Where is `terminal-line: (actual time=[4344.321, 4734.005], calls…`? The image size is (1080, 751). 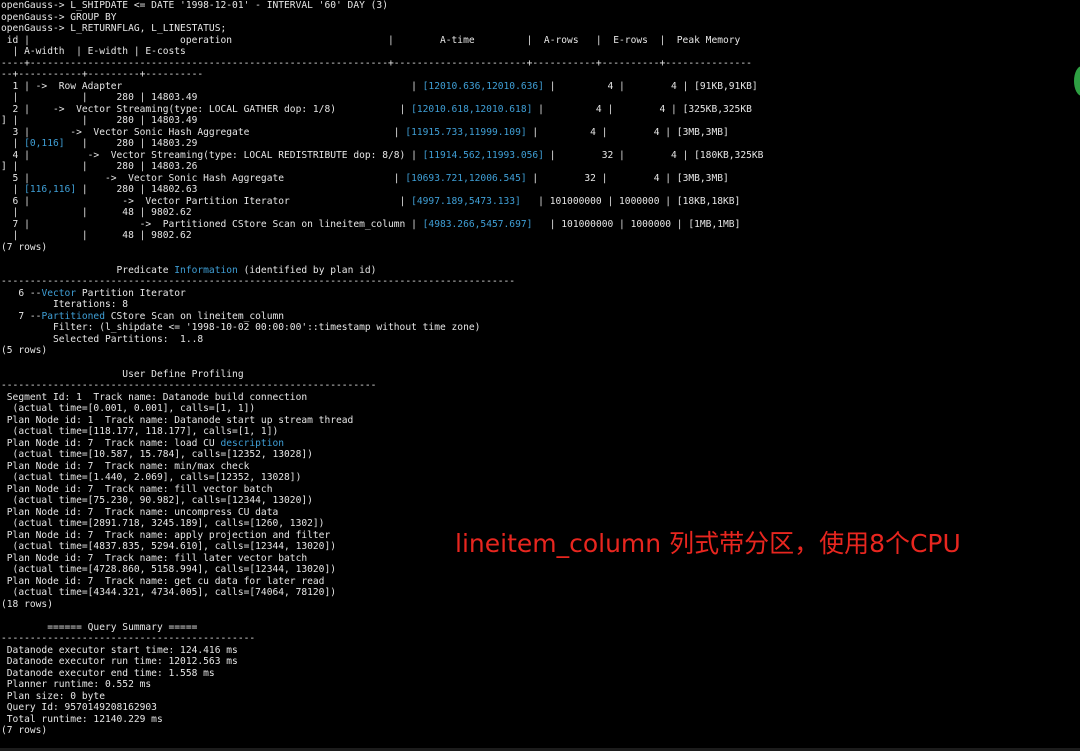 terminal-line: (actual time=[4344.321, 4734.005], calls… is located at coordinates (538, 593).